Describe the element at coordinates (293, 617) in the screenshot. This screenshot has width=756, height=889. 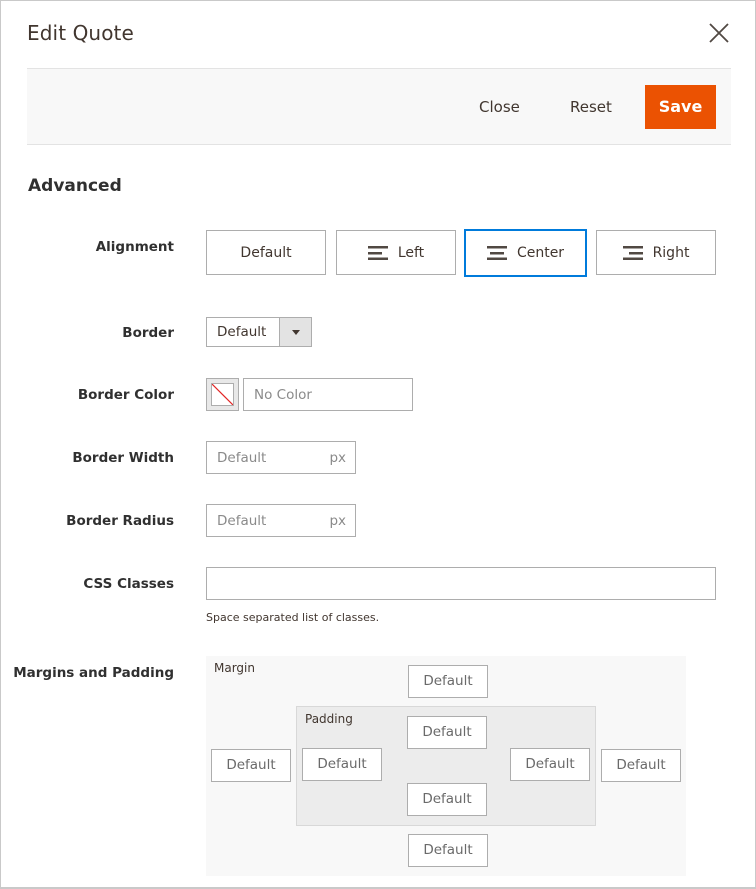
I see `css-classes-note: Space separated list of classes.` at that location.